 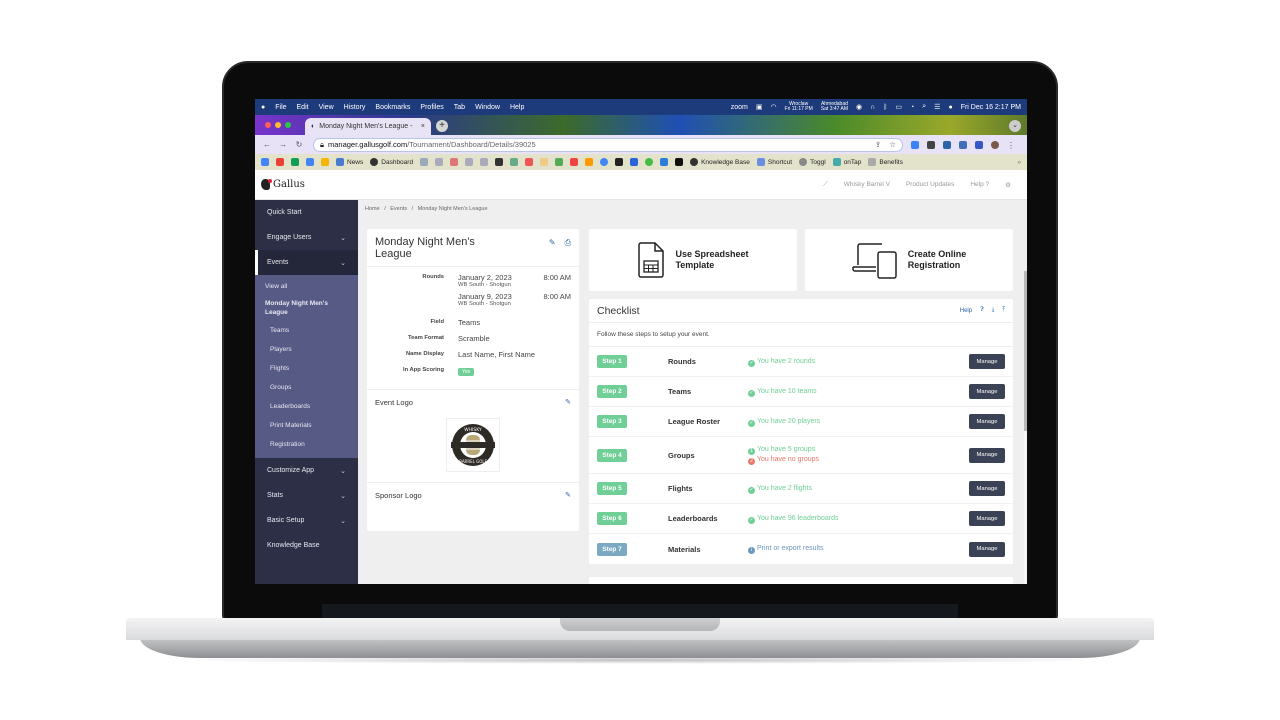 I want to click on create-online-registration-button: Create Online Registration, so click(x=909, y=260).